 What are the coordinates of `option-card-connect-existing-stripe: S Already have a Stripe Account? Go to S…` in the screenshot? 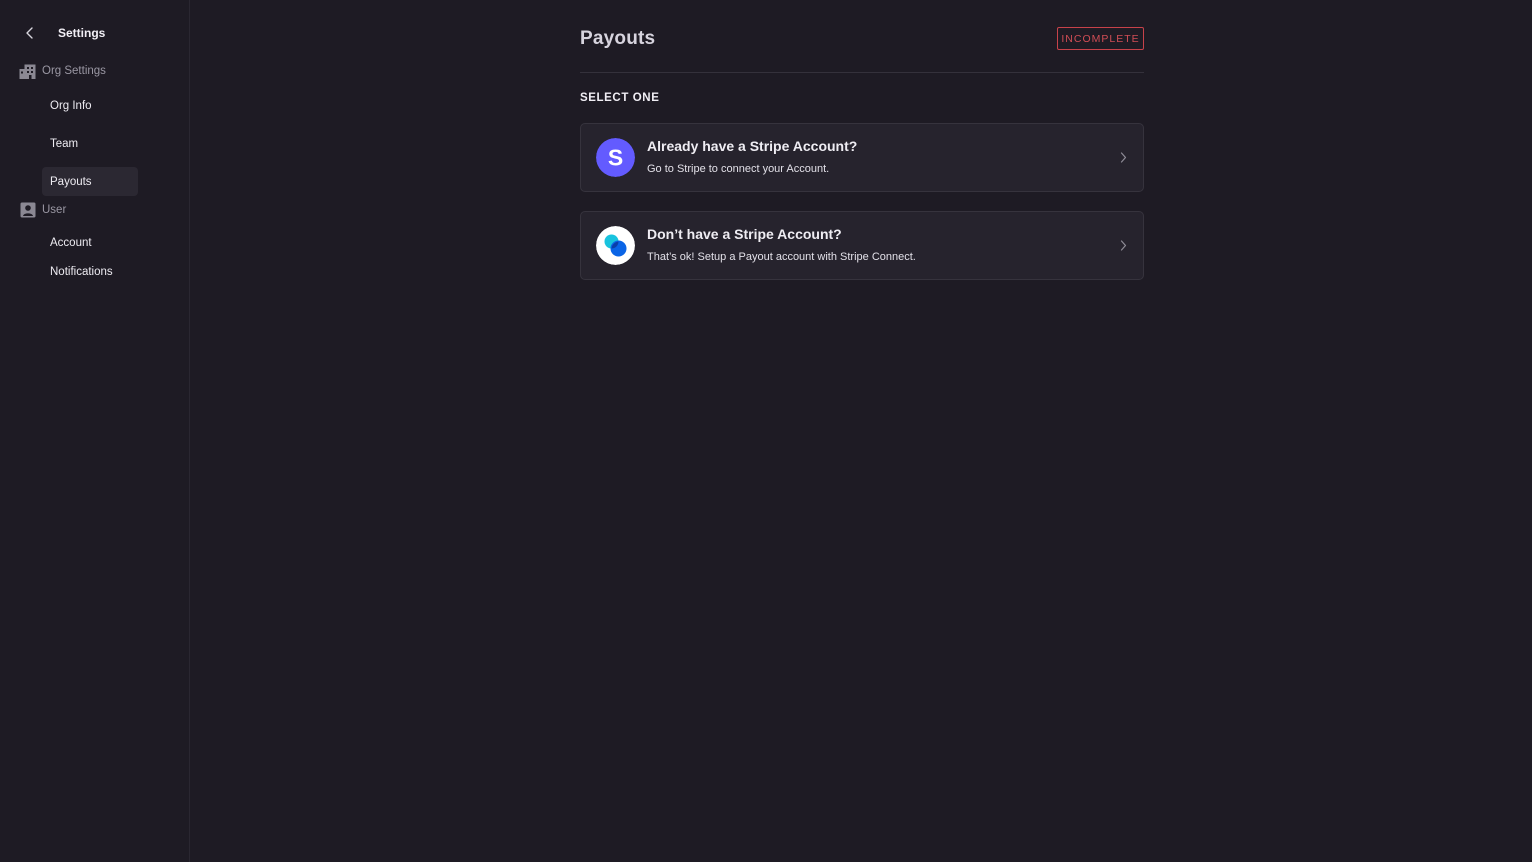 It's located at (862, 157).